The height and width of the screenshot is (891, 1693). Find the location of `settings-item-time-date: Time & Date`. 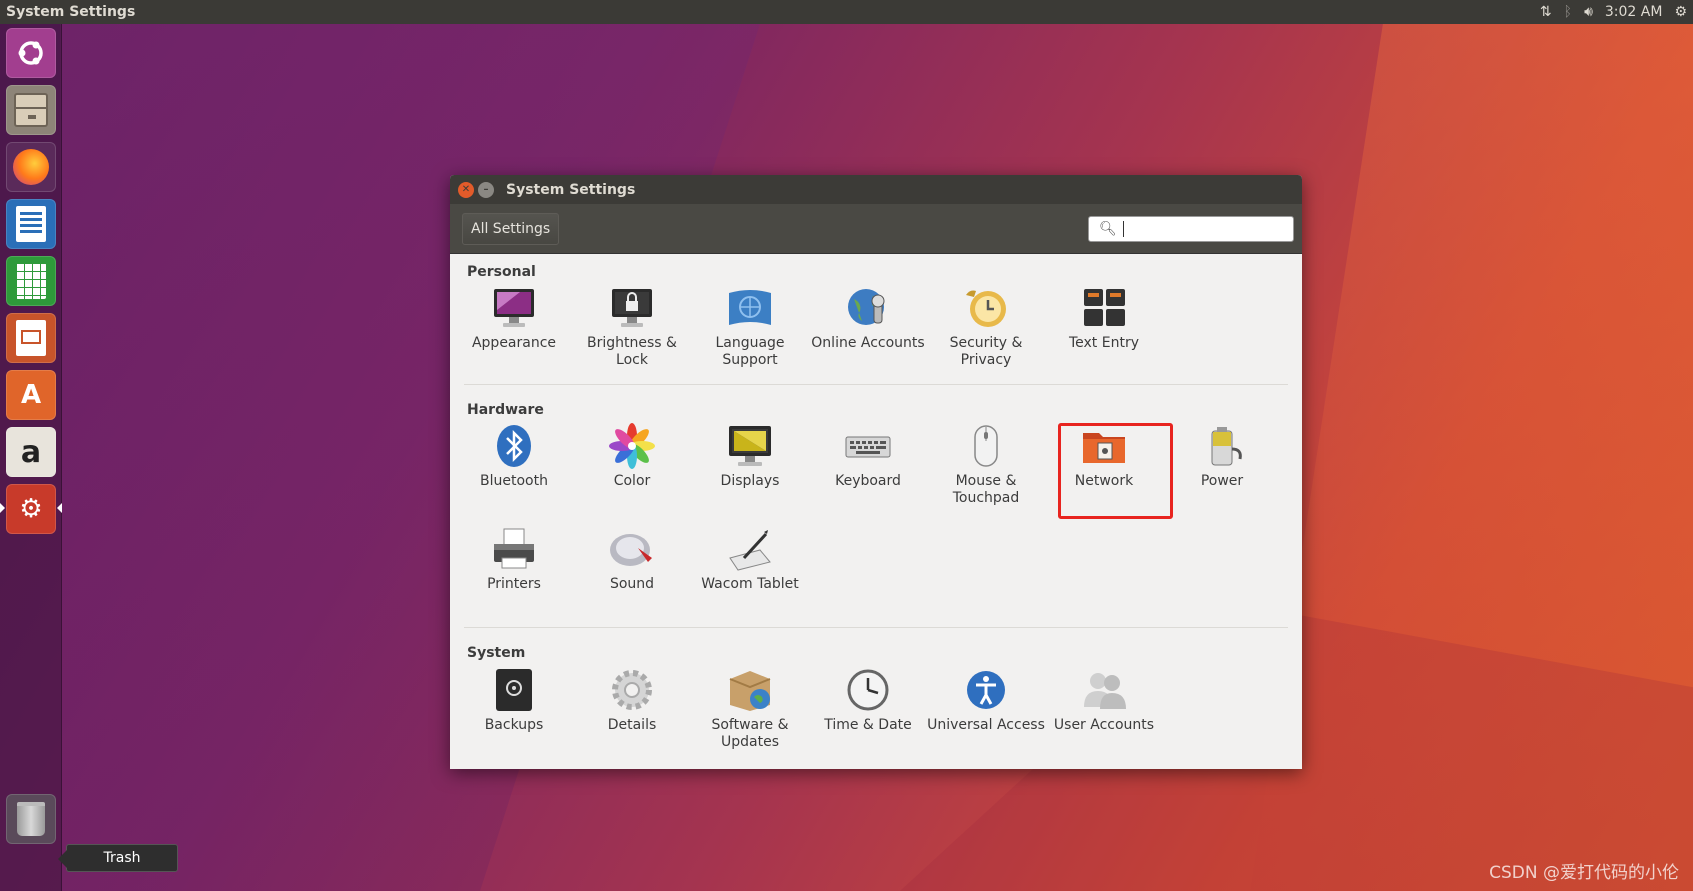

settings-item-time-date: Time & Date is located at coordinates (868, 700).